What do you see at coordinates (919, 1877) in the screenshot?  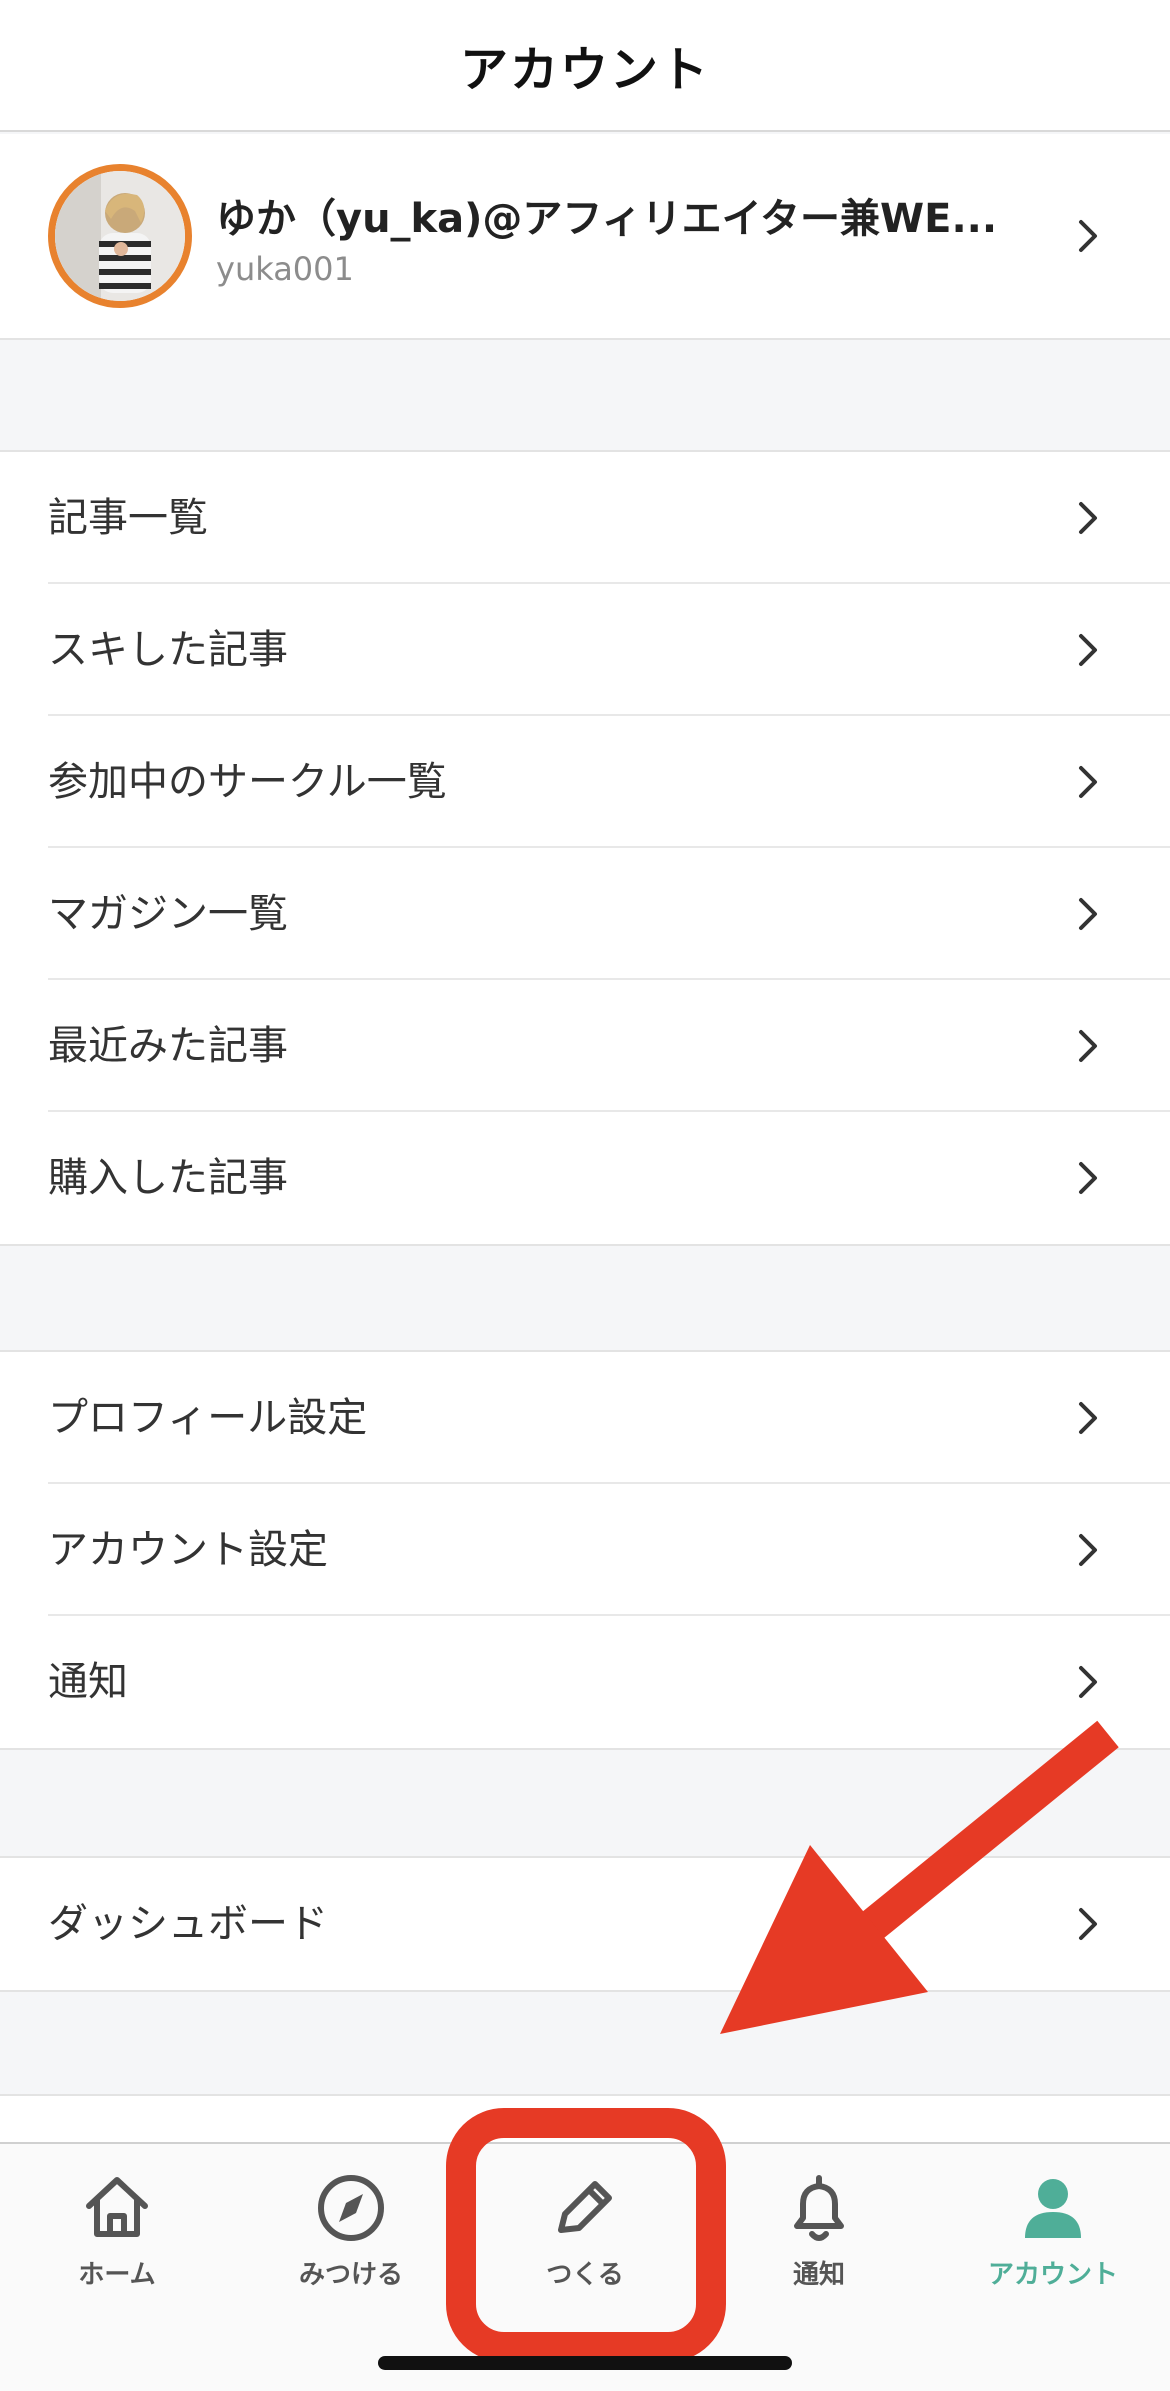 I see `annotation-arrow-icon` at bounding box center [919, 1877].